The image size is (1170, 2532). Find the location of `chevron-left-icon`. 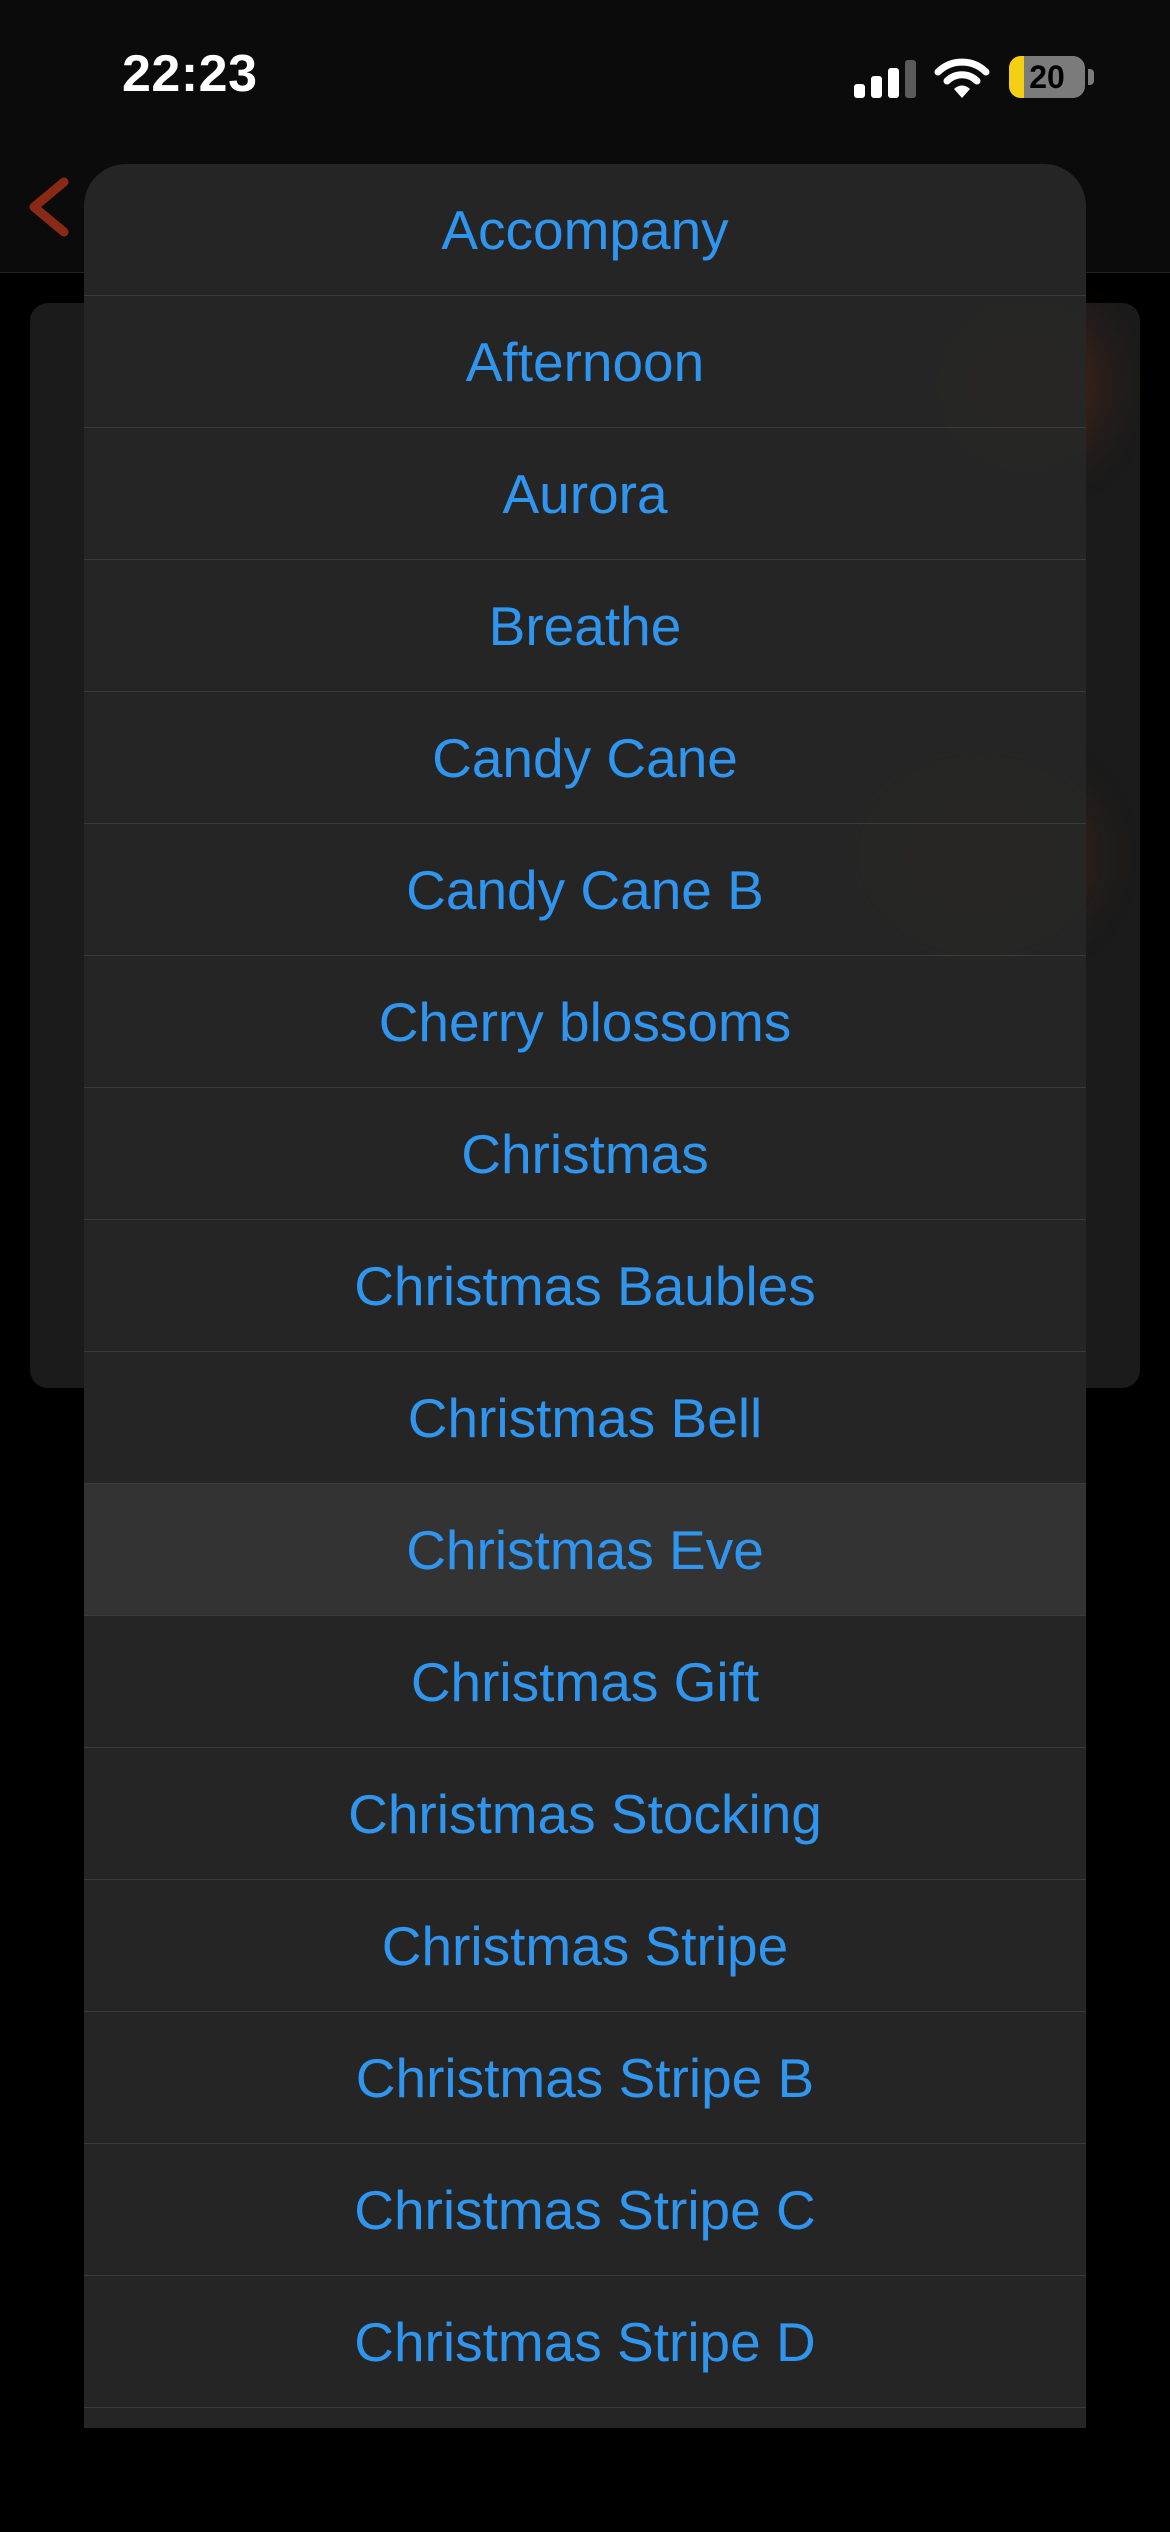

chevron-left-icon is located at coordinates (50, 207).